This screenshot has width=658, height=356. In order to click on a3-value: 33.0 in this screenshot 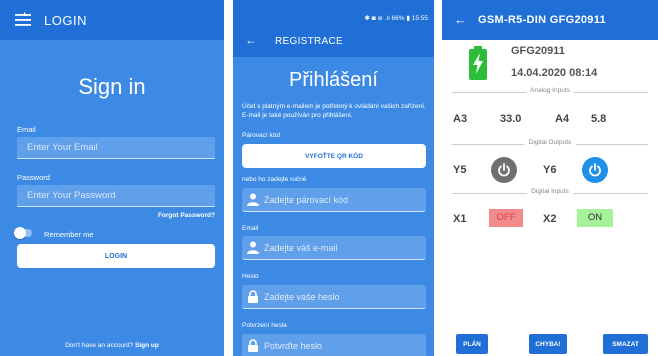, I will do `click(511, 119)`.